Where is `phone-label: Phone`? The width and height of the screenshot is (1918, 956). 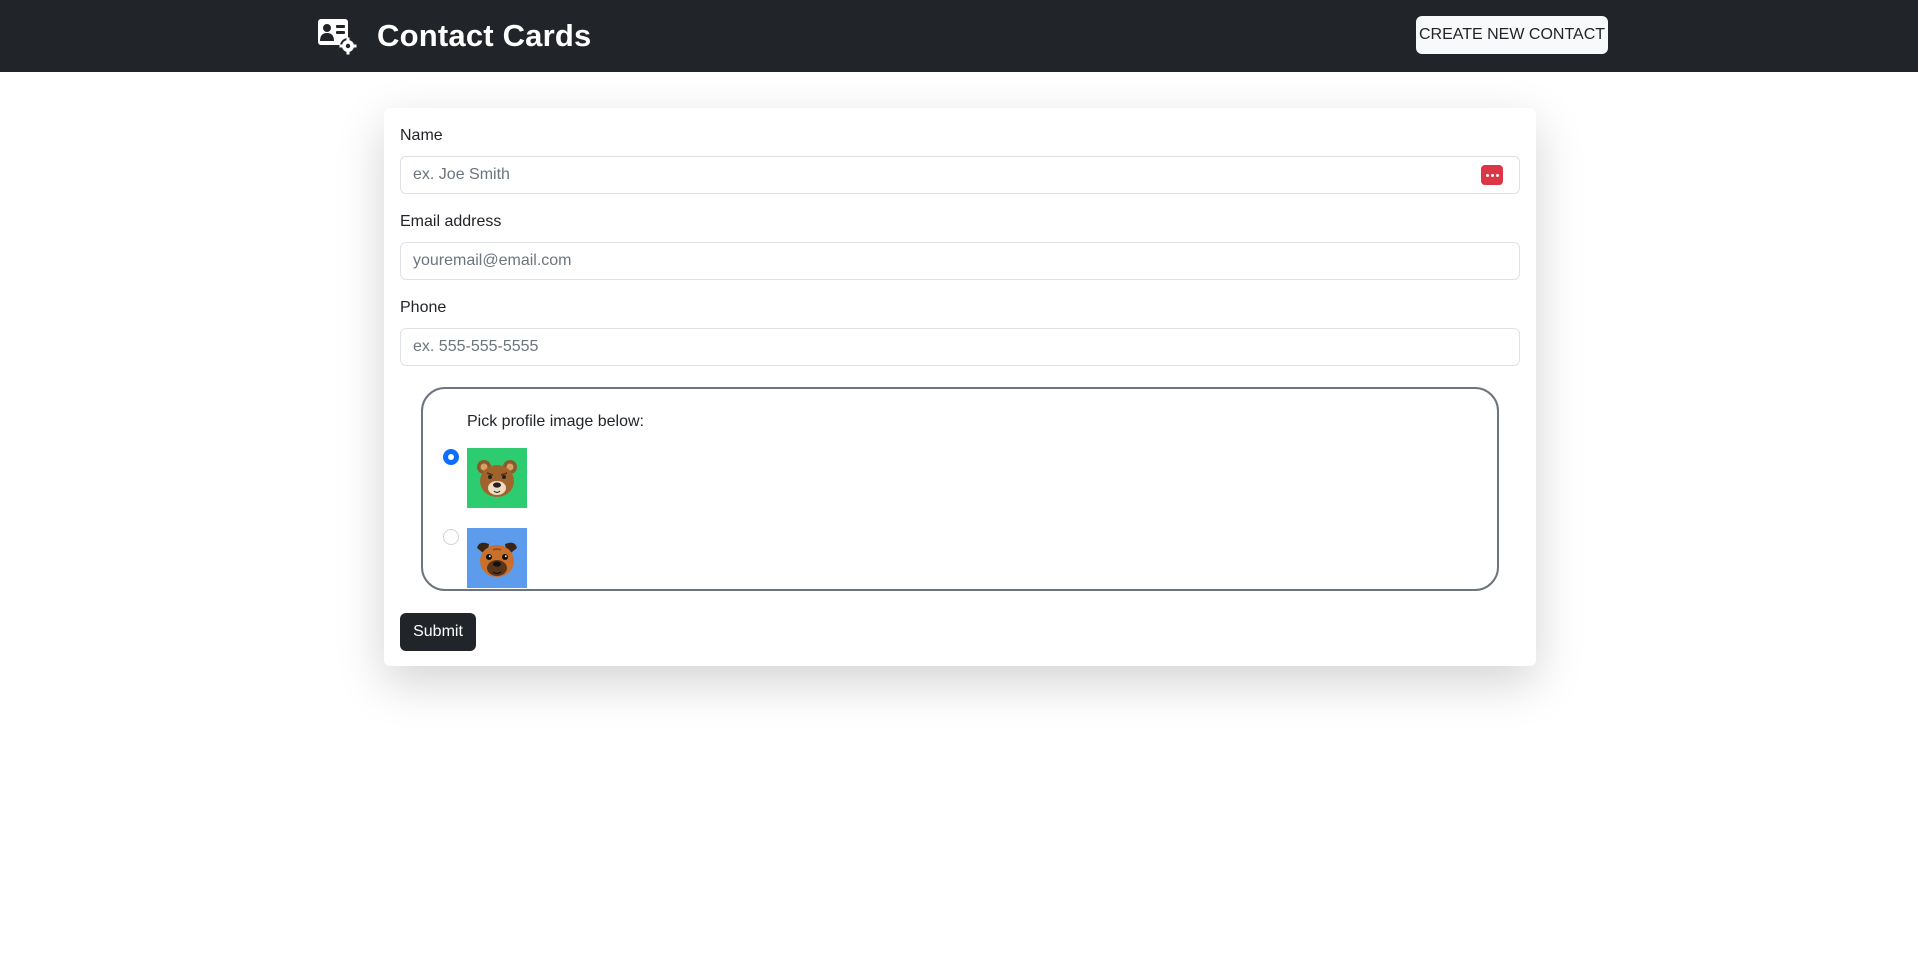
phone-label: Phone is located at coordinates (423, 307).